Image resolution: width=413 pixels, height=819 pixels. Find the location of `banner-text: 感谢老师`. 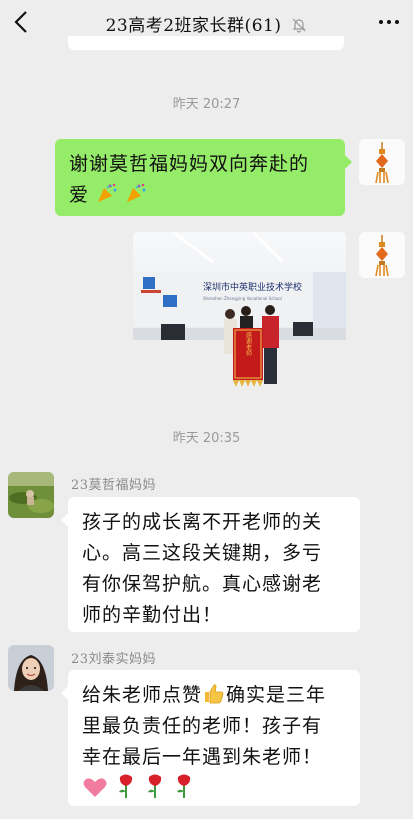

banner-text: 感谢老师 is located at coordinates (248, 344).